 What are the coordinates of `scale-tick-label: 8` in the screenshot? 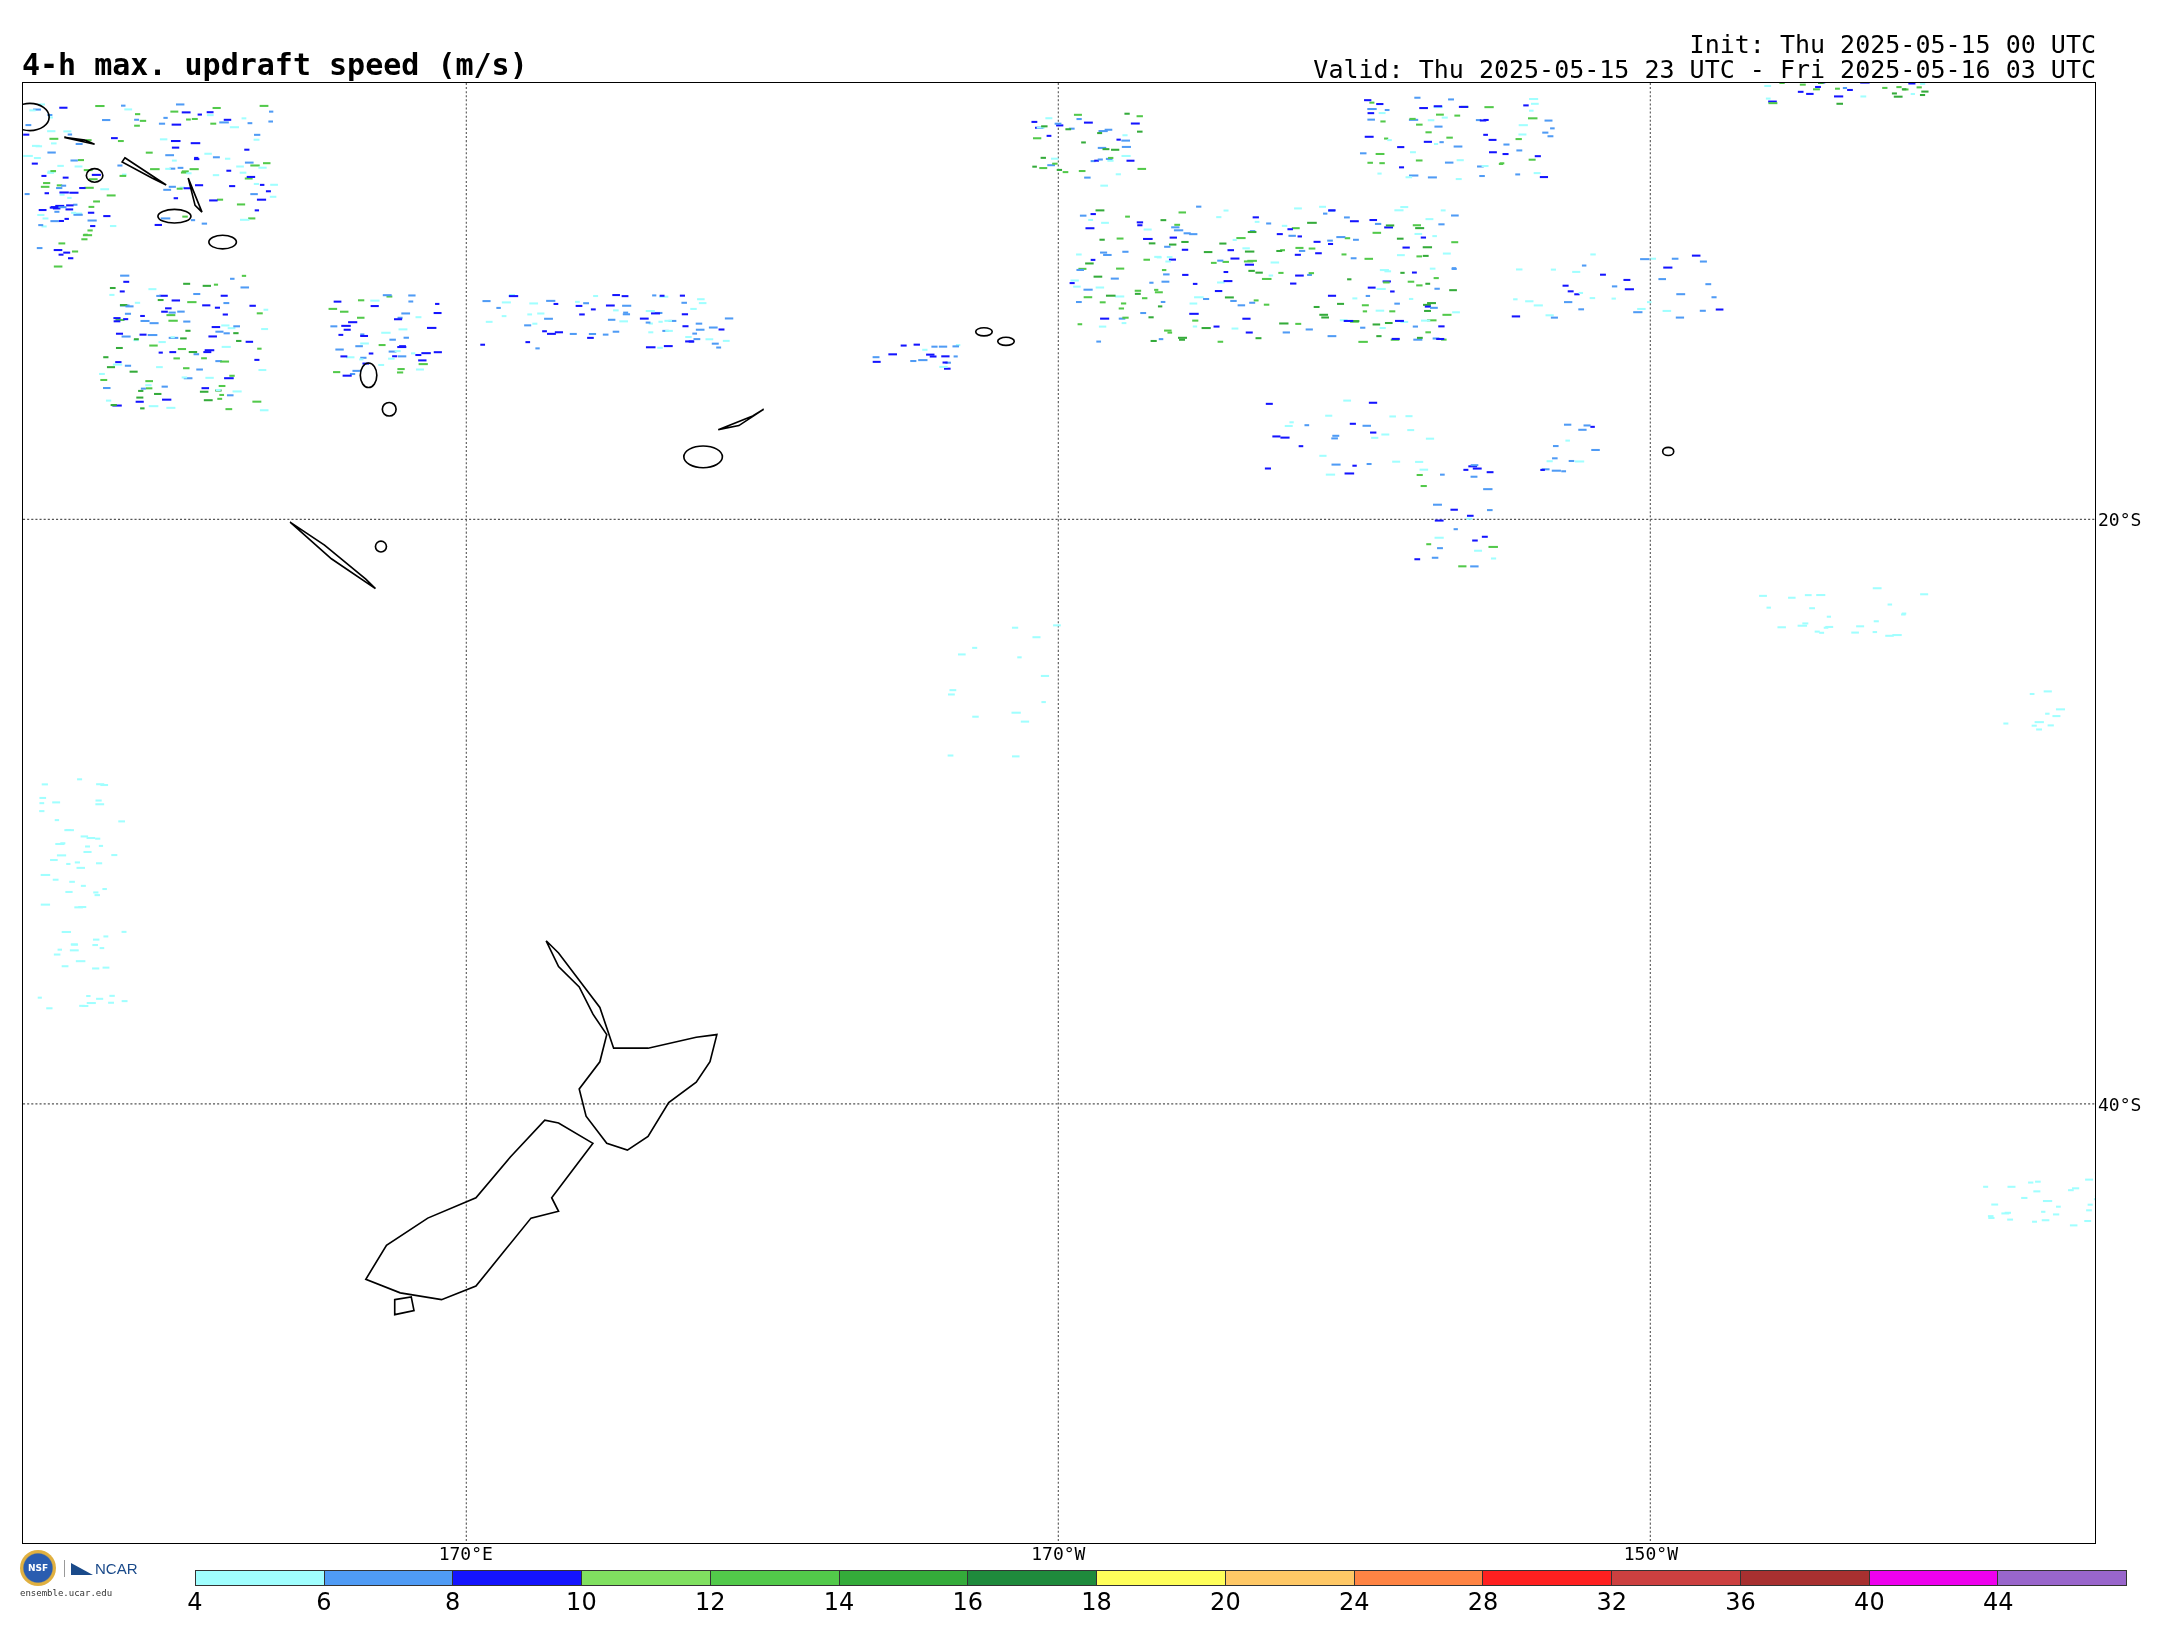 It's located at (452, 1602).